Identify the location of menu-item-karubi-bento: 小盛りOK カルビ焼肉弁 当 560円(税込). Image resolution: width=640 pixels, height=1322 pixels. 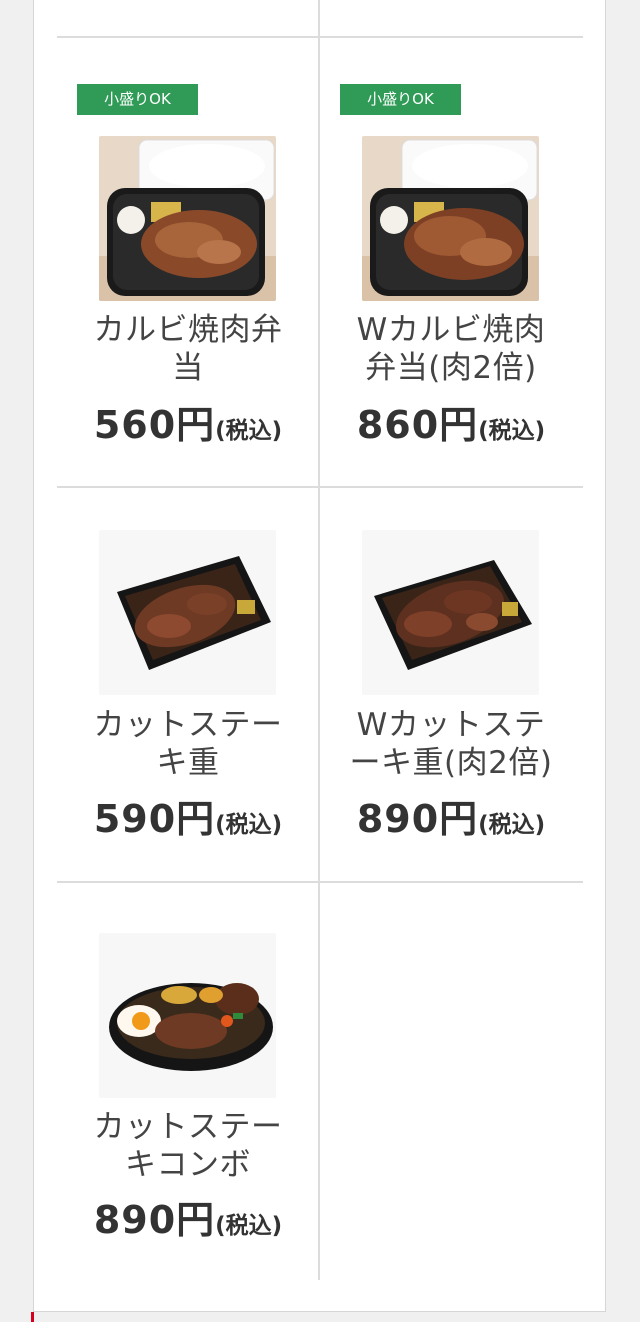
(188, 242).